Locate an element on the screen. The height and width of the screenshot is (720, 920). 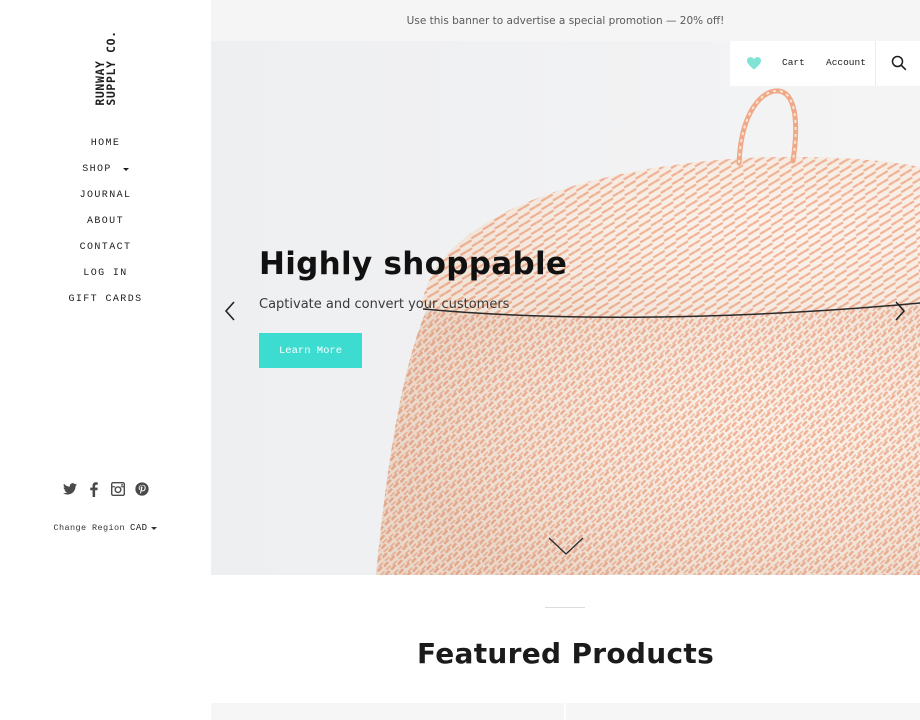
social-links is located at coordinates (106, 489).